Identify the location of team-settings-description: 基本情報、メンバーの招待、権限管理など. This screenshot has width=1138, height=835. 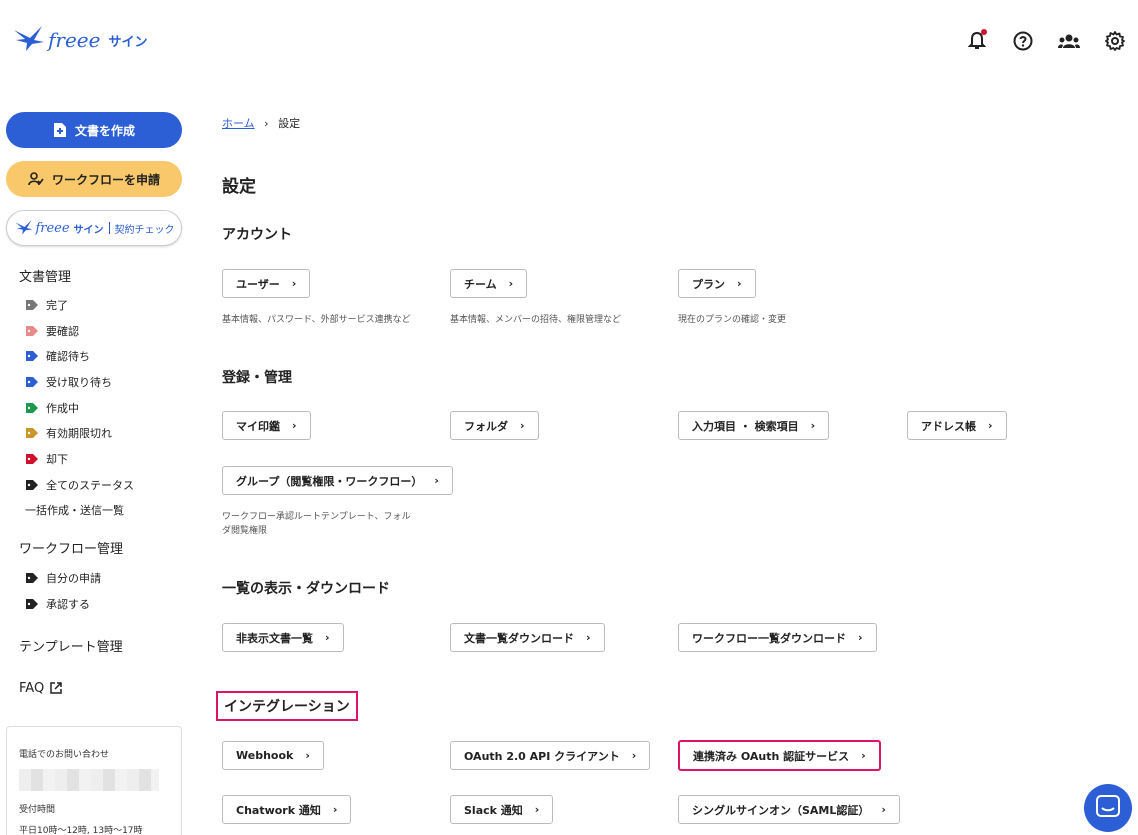
(536, 320).